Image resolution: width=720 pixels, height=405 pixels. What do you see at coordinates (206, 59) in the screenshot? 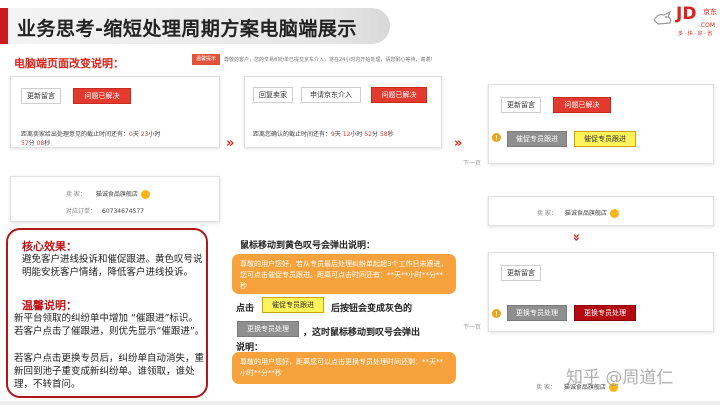
I see `notice-tag: 温馨提示` at bounding box center [206, 59].